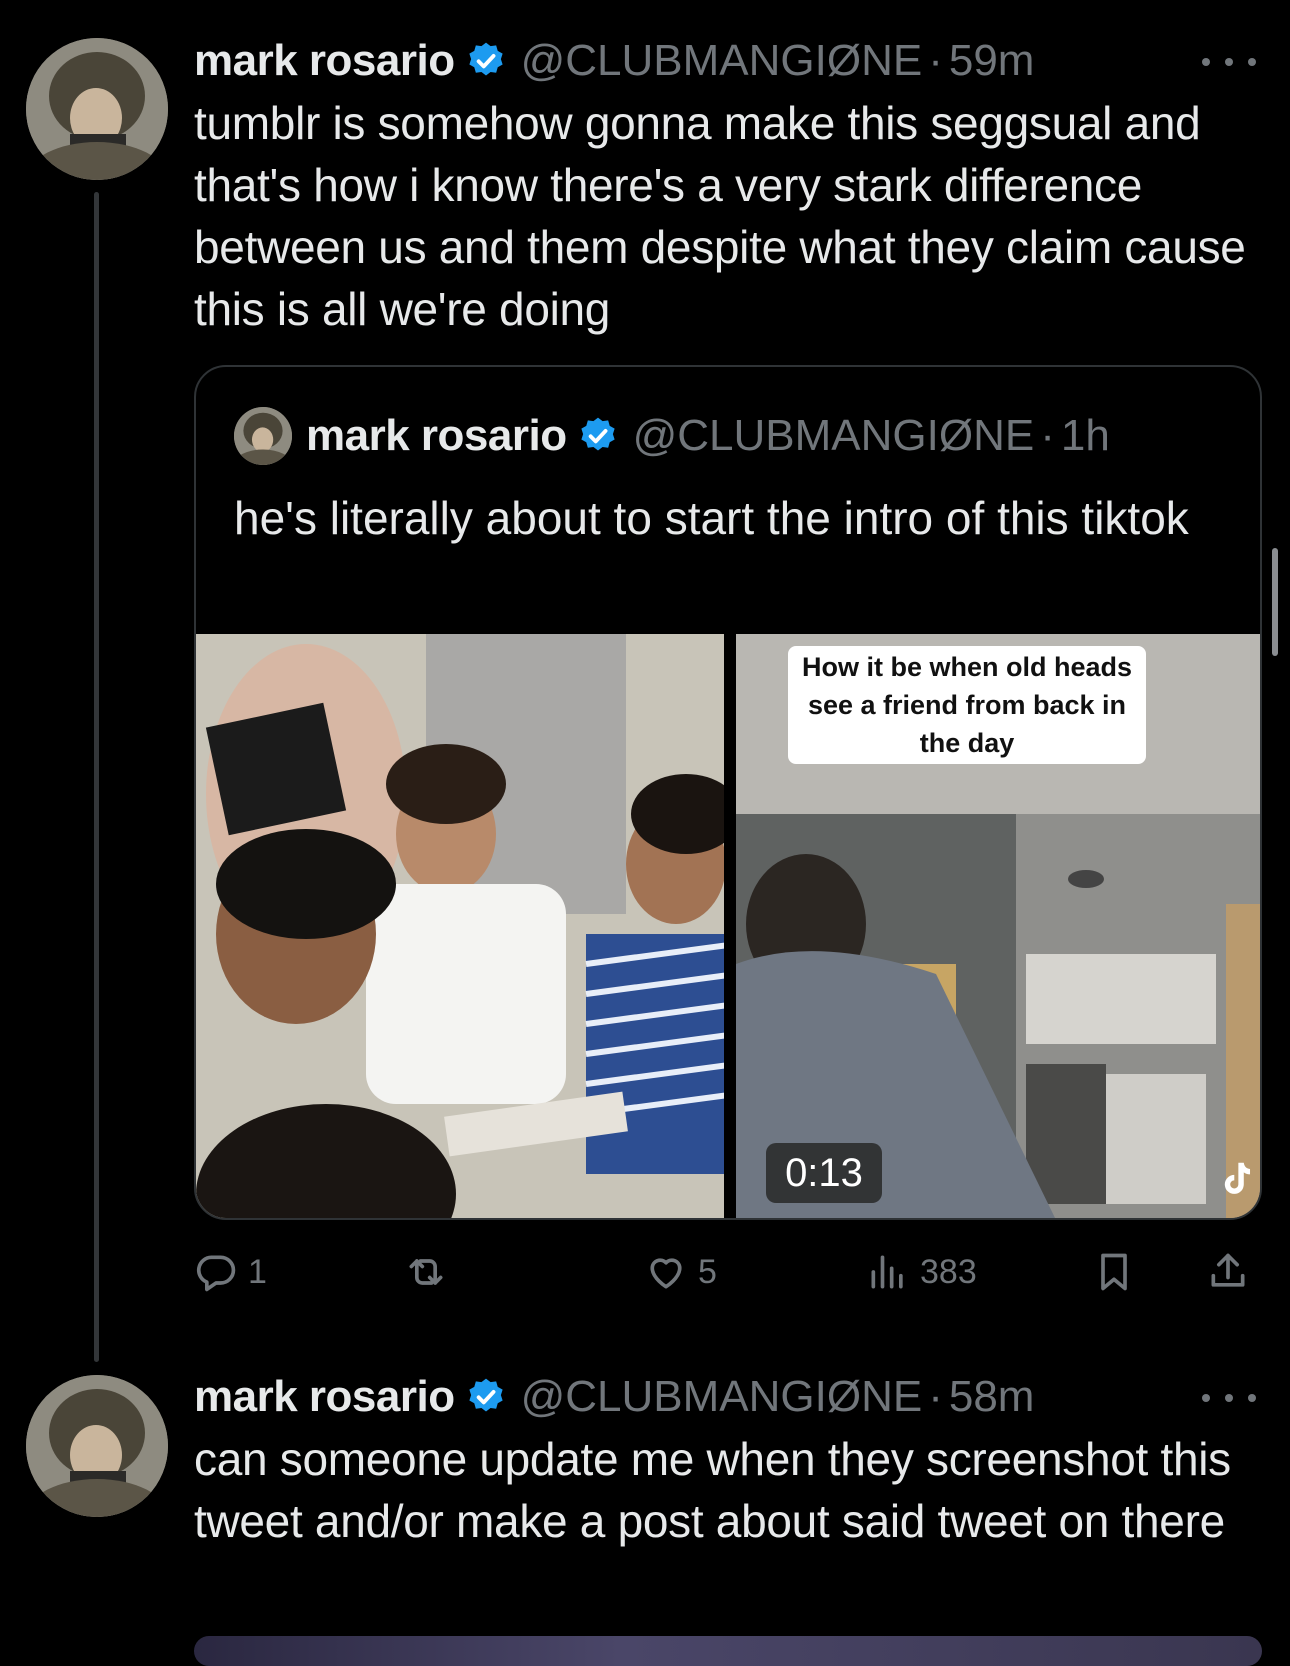 The image size is (1290, 1666). What do you see at coordinates (824, 1173) in the screenshot?
I see `video-duration: 0:13` at bounding box center [824, 1173].